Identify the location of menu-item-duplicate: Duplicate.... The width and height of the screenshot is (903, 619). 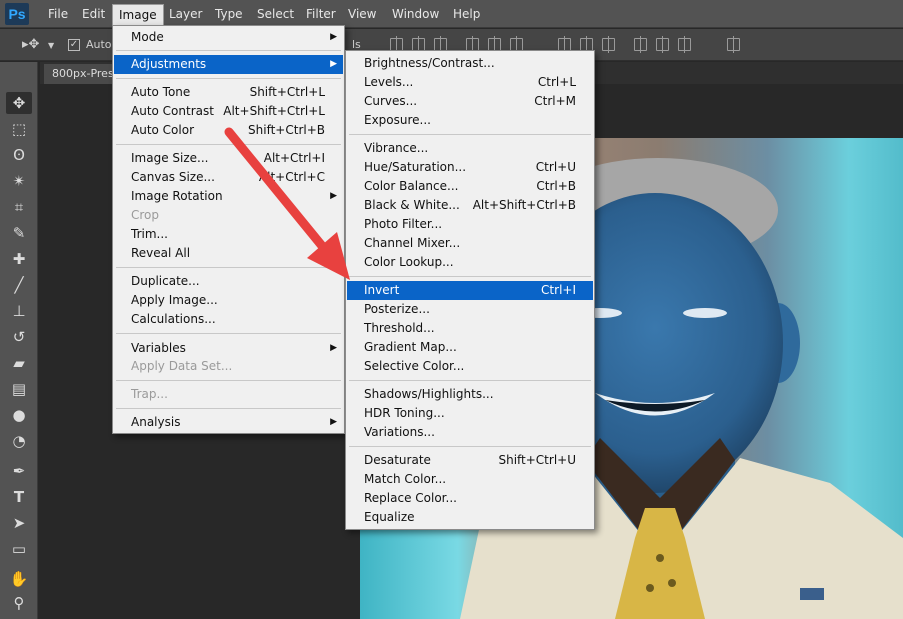
(228, 281).